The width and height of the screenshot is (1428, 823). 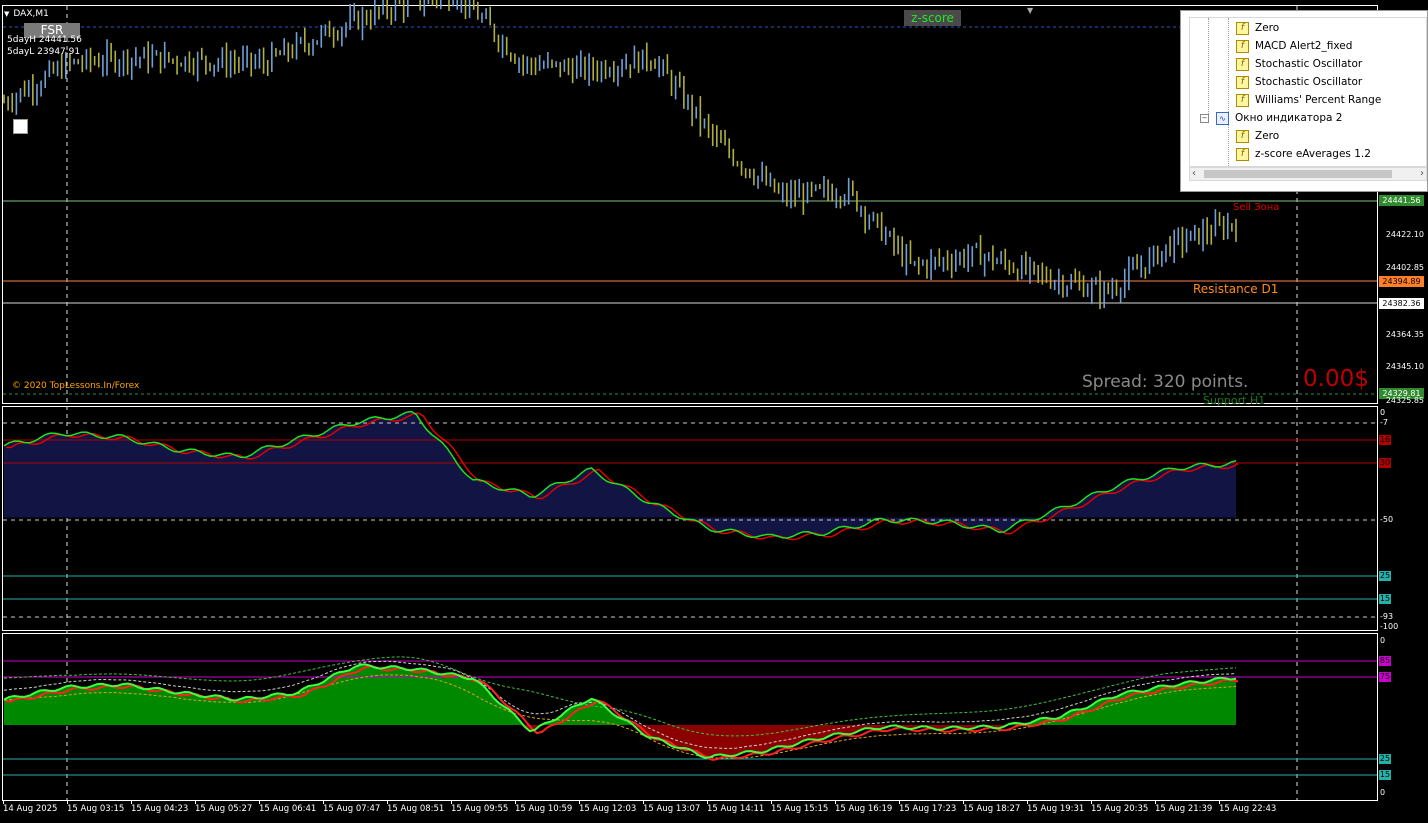 I want to click on horizontal-scrollbar: ‹ ›, so click(x=1308, y=174).